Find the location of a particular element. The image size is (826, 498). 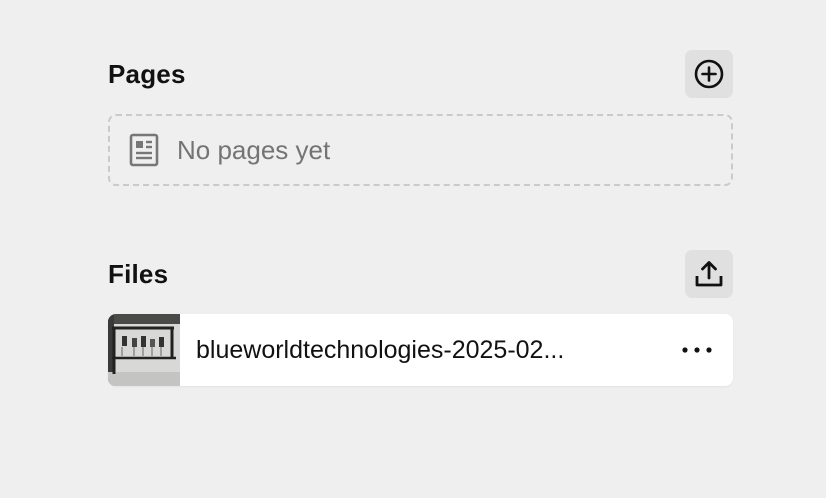

upload-file-button is located at coordinates (709, 274).